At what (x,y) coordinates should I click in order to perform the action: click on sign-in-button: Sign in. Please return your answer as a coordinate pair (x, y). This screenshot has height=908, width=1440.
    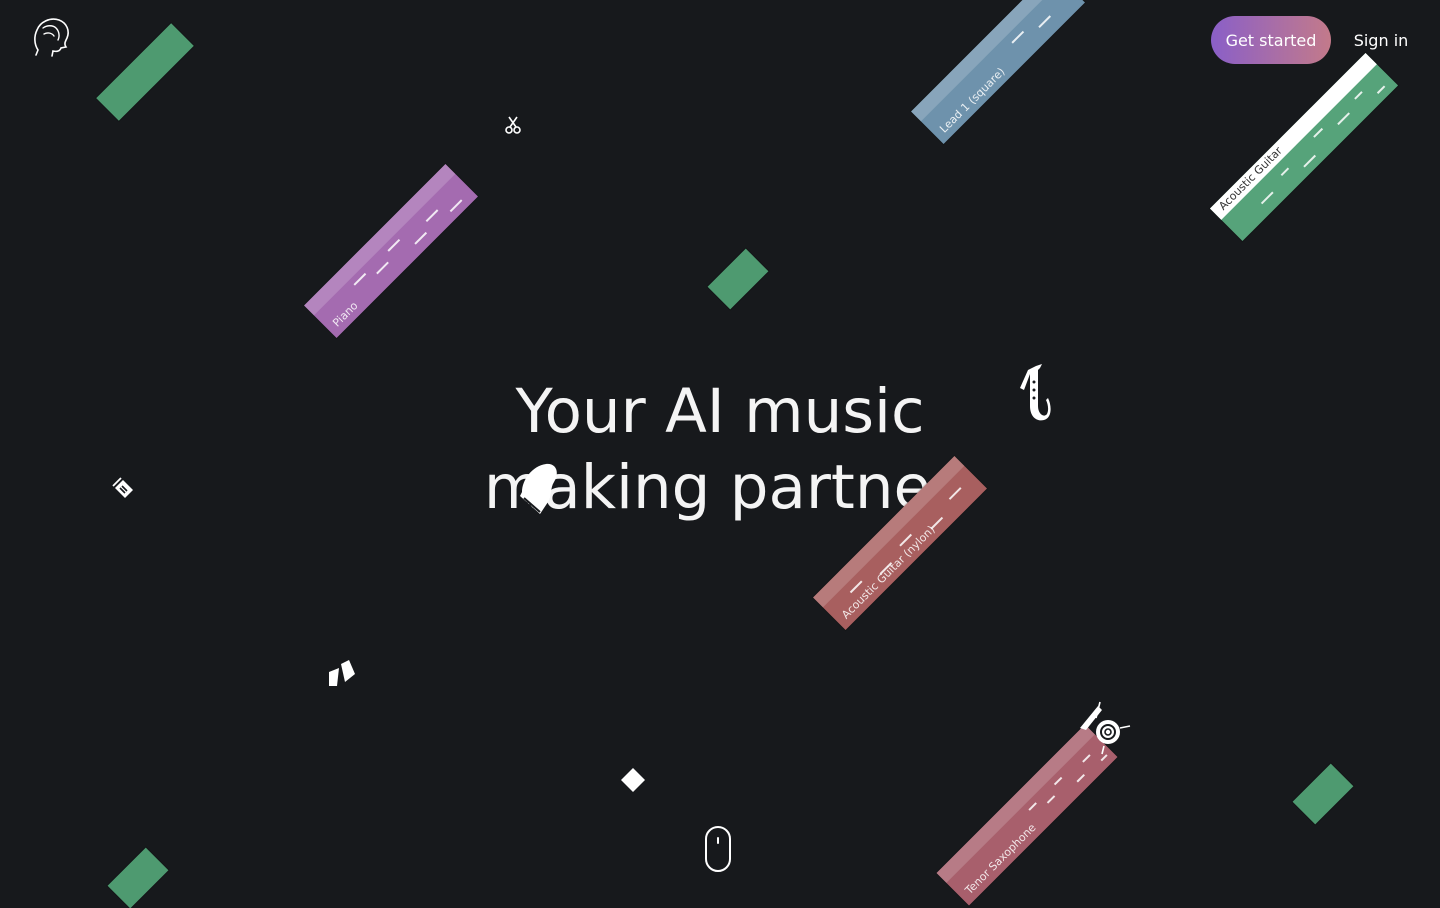
    Looking at the image, I should click on (1381, 40).